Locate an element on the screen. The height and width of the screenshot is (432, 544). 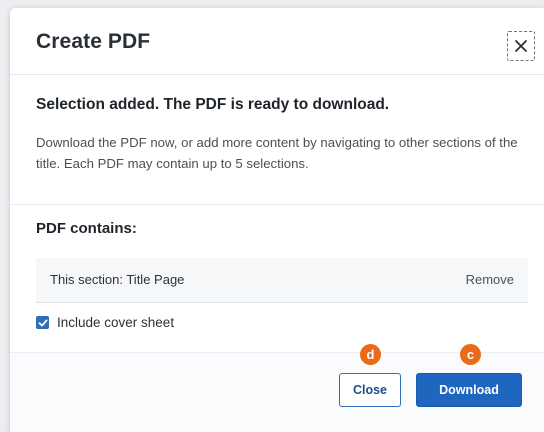
cover-sheet-label: Include cover sheet is located at coordinates (116, 322).